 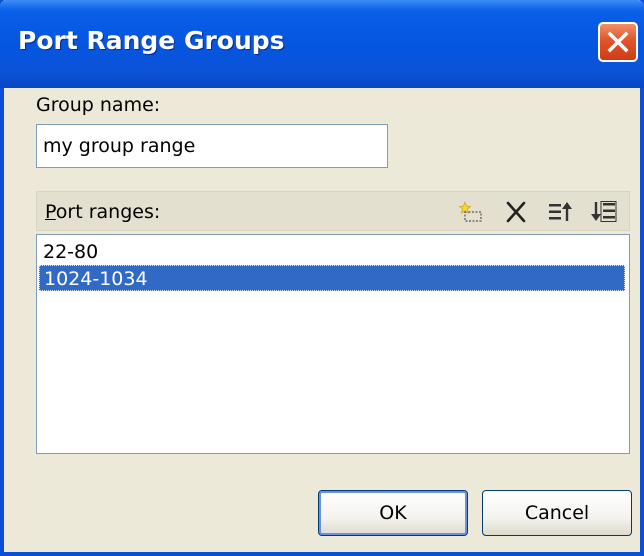 What do you see at coordinates (604, 212) in the screenshot?
I see `move-down-icon` at bounding box center [604, 212].